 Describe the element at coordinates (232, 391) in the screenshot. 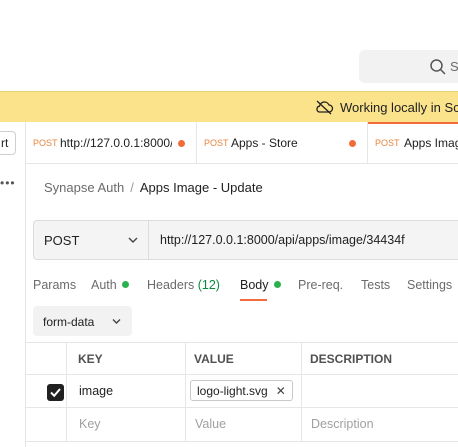

I see `file-name: logo-light.svg` at that location.